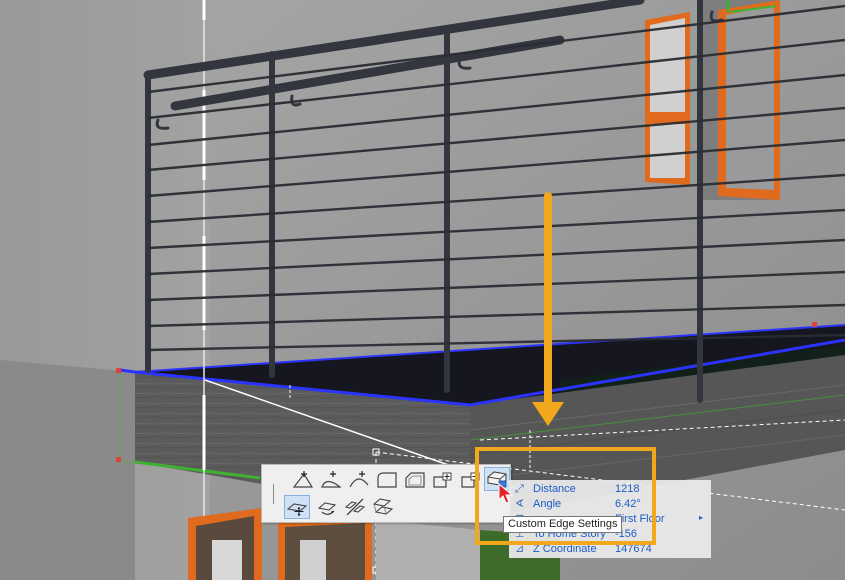 The image size is (845, 580). I want to click on rotate-button, so click(327, 507).